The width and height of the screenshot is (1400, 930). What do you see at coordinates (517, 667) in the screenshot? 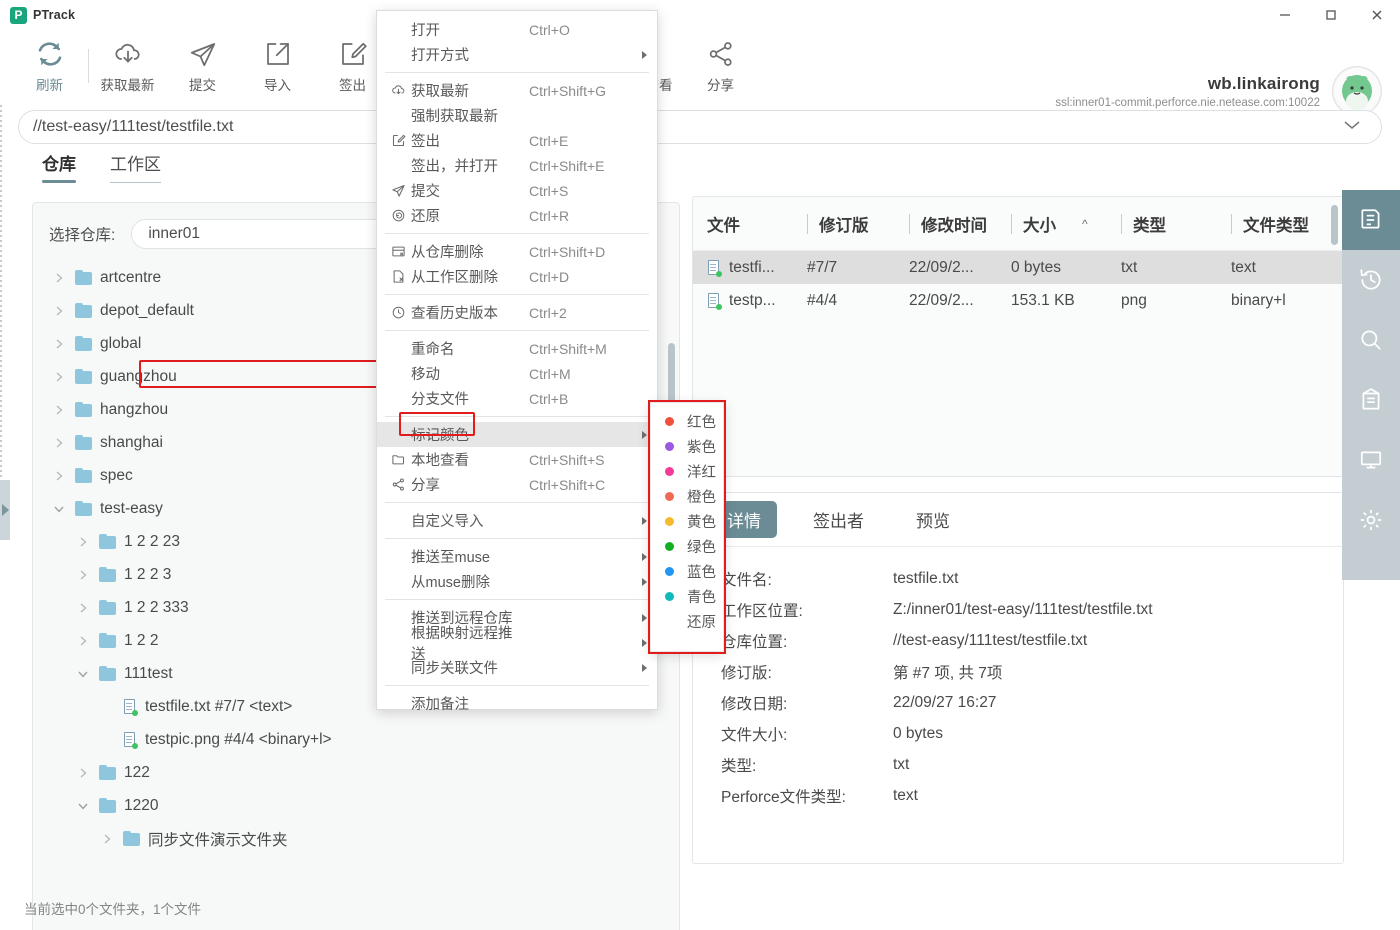
I see `menu-item: 同步关联文件` at bounding box center [517, 667].